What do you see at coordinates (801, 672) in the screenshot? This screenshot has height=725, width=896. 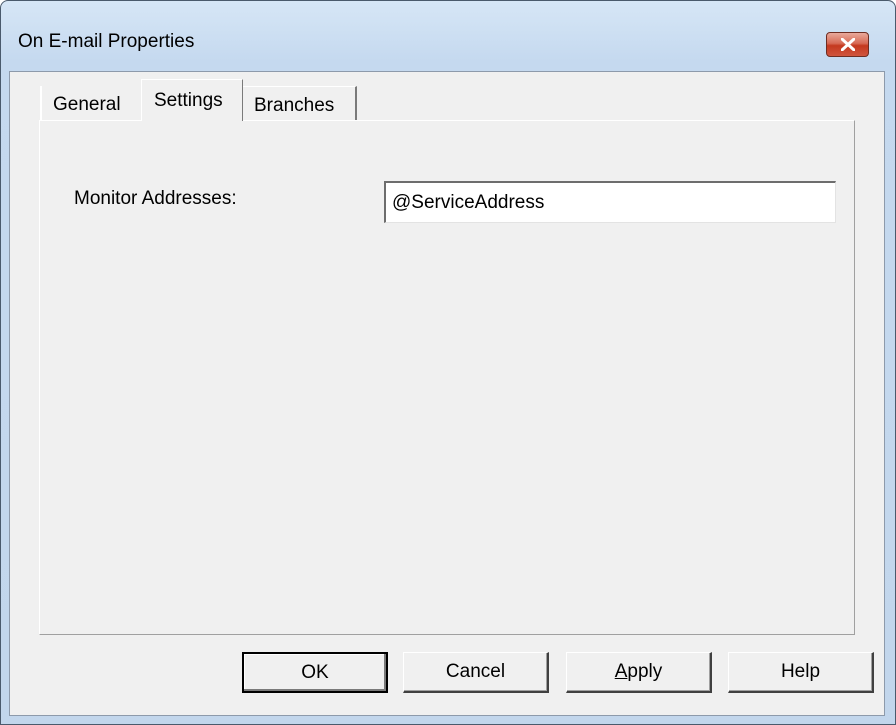 I see `help-button: Help` at bounding box center [801, 672].